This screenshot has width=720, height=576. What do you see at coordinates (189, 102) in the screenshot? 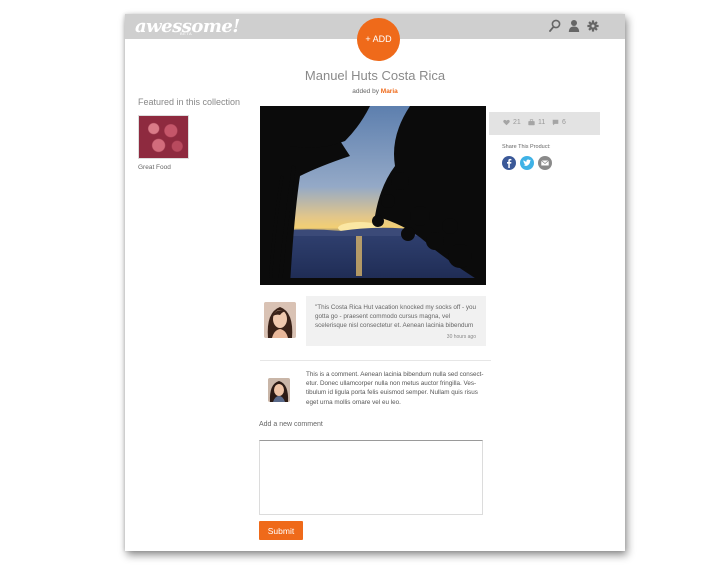
I see `featured-heading: Featured in this collection` at bounding box center [189, 102].